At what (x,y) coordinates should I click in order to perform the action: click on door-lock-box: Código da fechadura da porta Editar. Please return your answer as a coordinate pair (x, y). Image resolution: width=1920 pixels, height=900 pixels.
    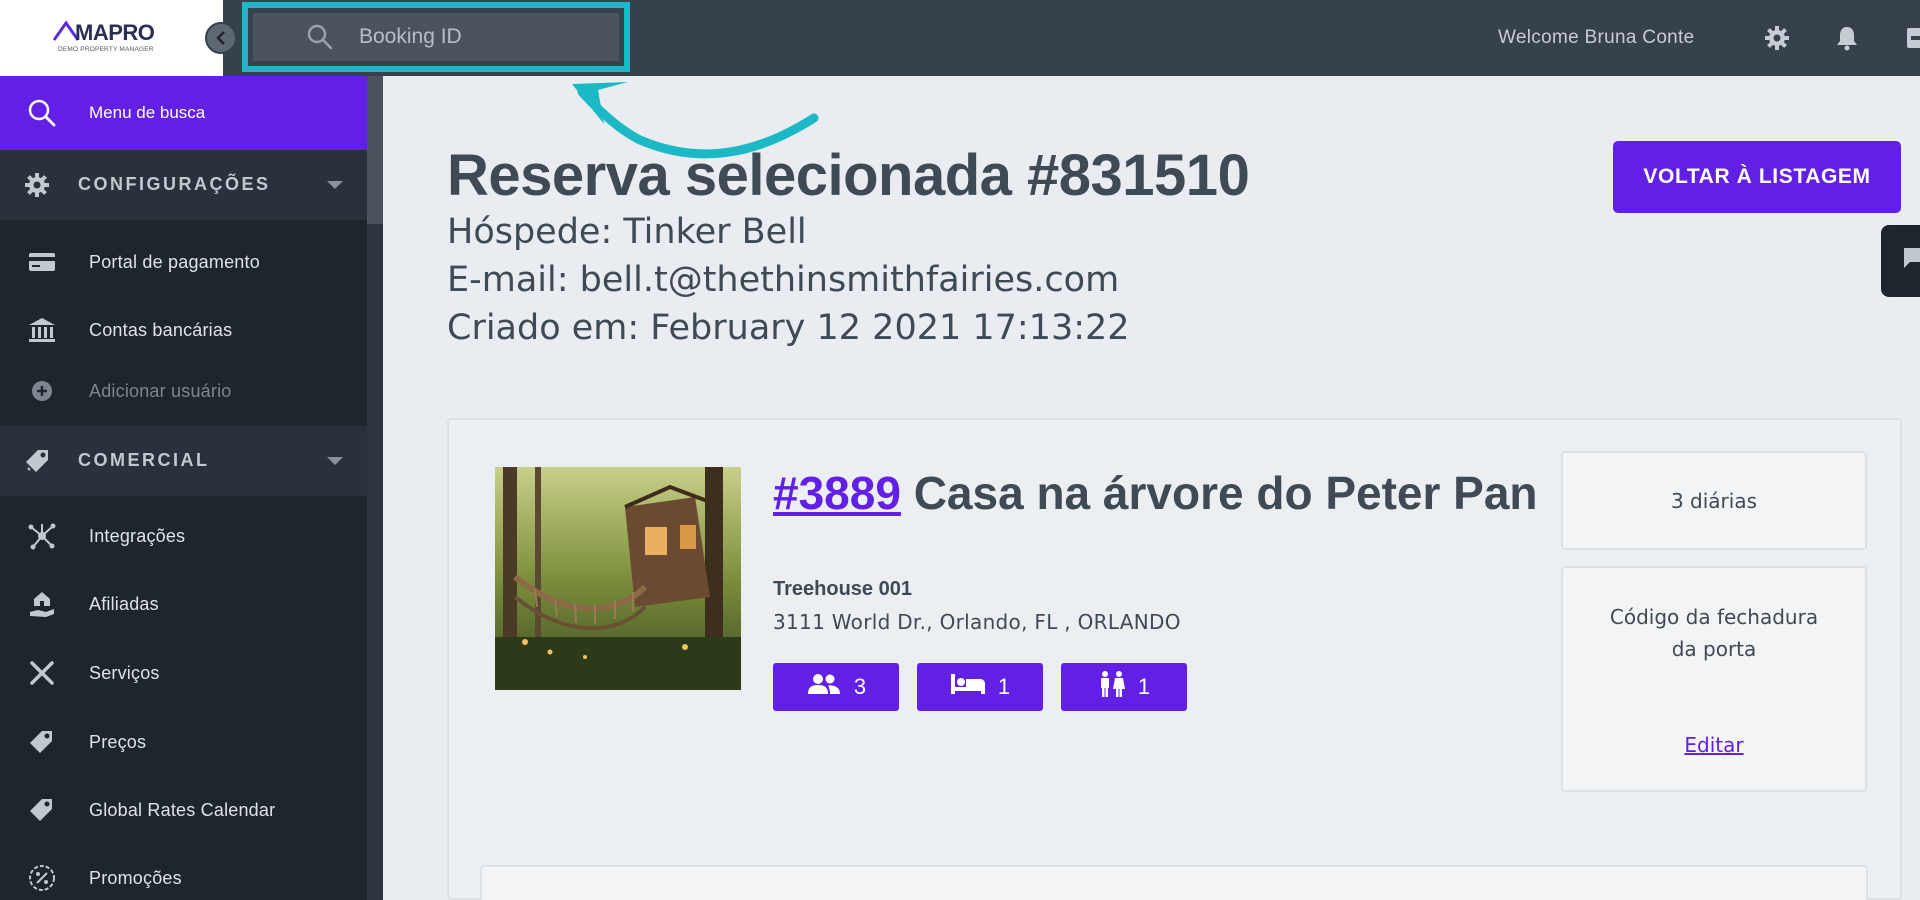
    Looking at the image, I should click on (1714, 679).